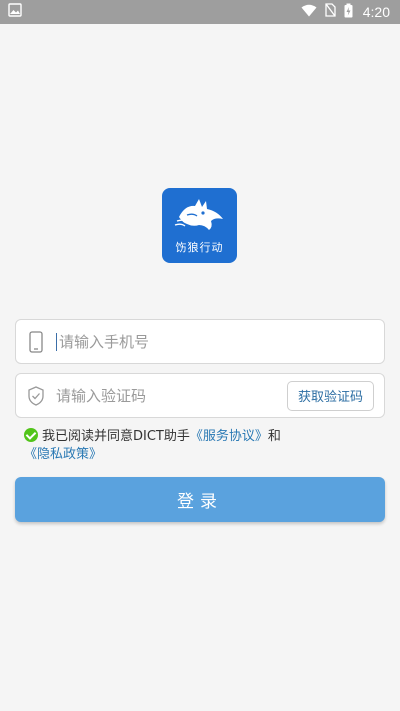  What do you see at coordinates (199, 247) in the screenshot?
I see `logo-text: 饬狼行动` at bounding box center [199, 247].